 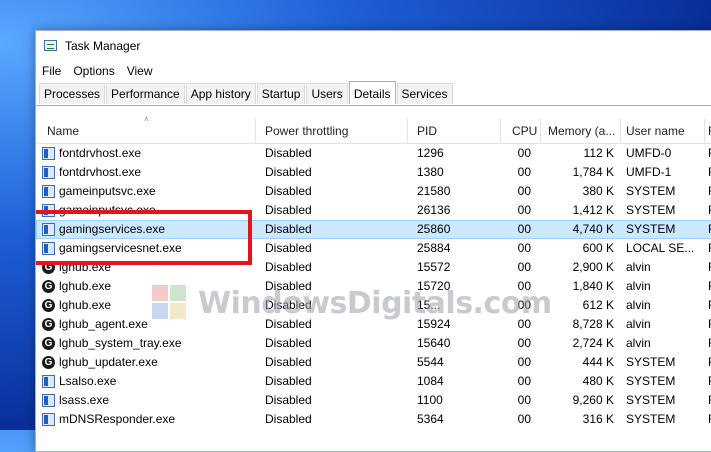 I want to click on title-bar: Task Manager, so click(x=373, y=46).